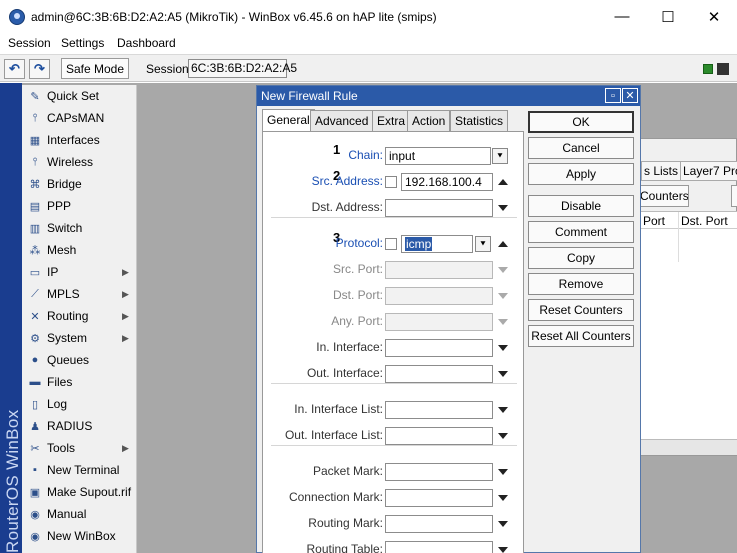 Image resolution: width=737 pixels, height=553 pixels. Describe the element at coordinates (79, 250) in the screenshot. I see `sidebar-item-mesh: ⁂ Mesh` at that location.